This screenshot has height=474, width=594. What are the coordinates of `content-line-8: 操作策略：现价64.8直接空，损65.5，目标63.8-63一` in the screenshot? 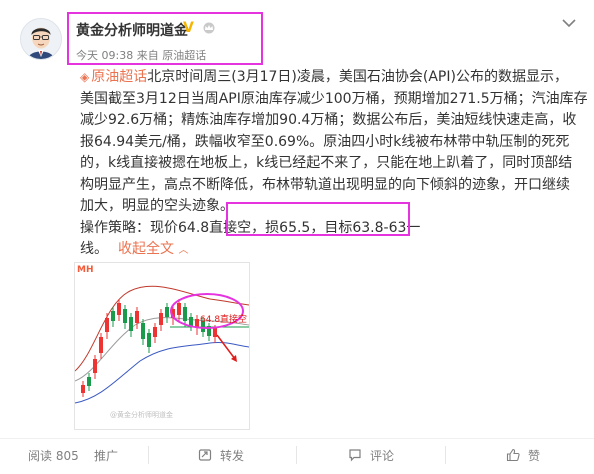 It's located at (330, 229).